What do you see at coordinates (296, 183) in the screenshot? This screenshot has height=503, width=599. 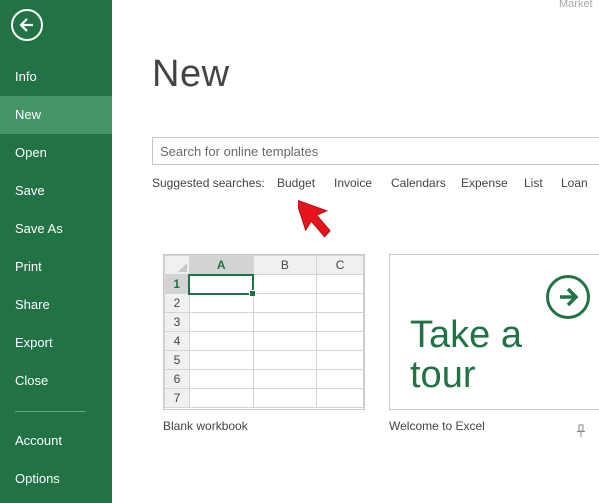 I see `suggested-link-budget: Budget` at bounding box center [296, 183].